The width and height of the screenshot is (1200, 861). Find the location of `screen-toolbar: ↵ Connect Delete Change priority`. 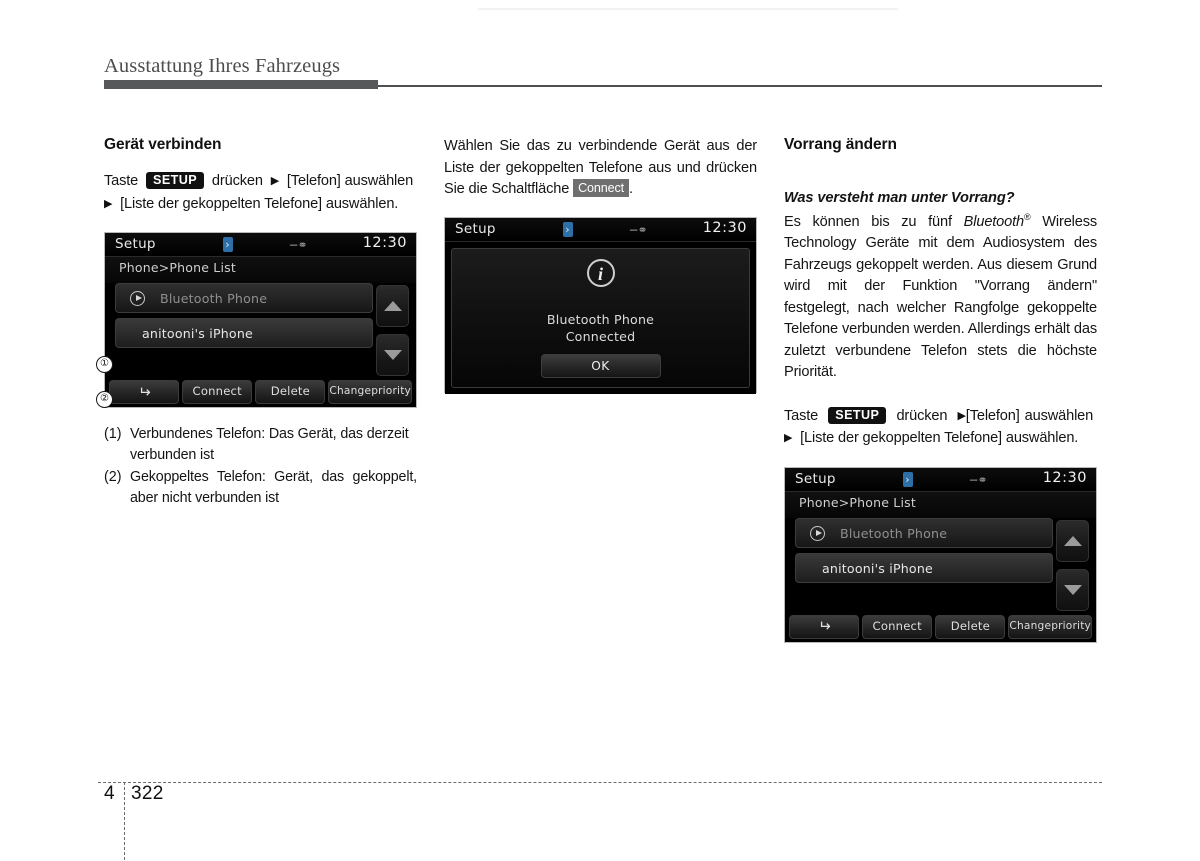

screen-toolbar: ↵ Connect Delete Change priority is located at coordinates (260, 392).